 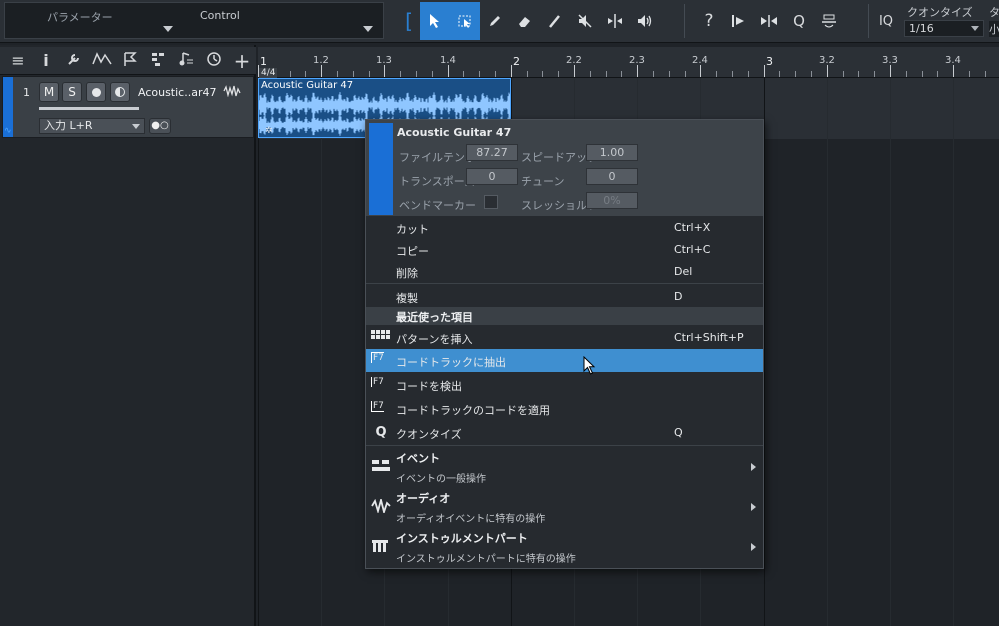 I want to click on toolbar-separator, so click(x=868, y=21).